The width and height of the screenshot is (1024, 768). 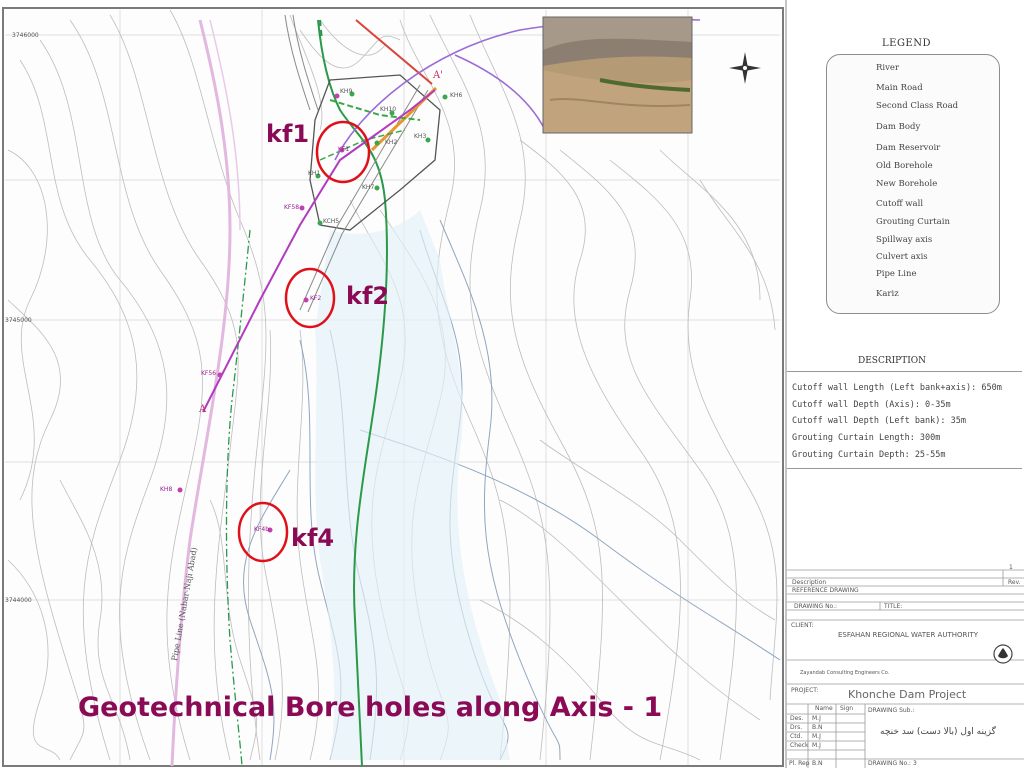 I want to click on description-line: Cutoff wall Depth (Left bank): 35m, so click(x=879, y=421).